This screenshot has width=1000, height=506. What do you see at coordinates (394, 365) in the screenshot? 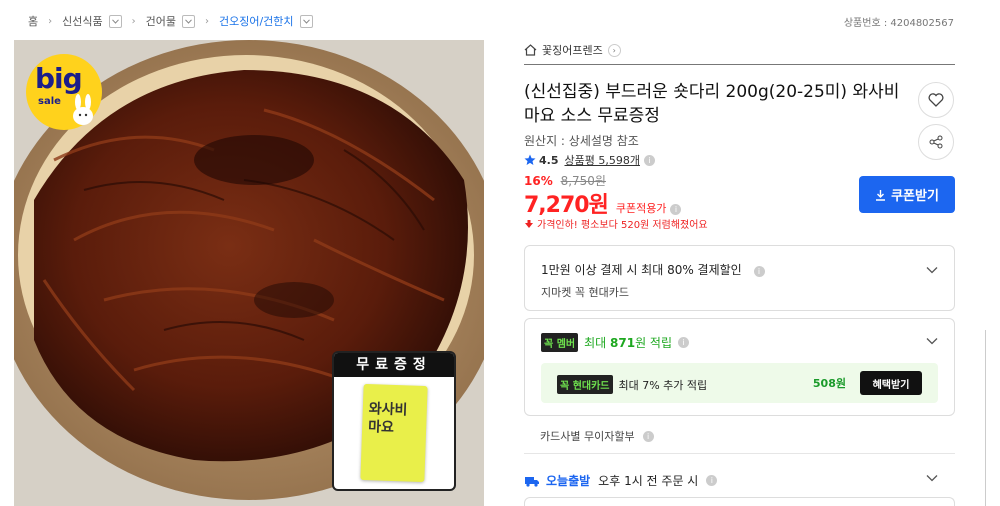
I see `gift-title: 무료증정` at bounding box center [394, 365].